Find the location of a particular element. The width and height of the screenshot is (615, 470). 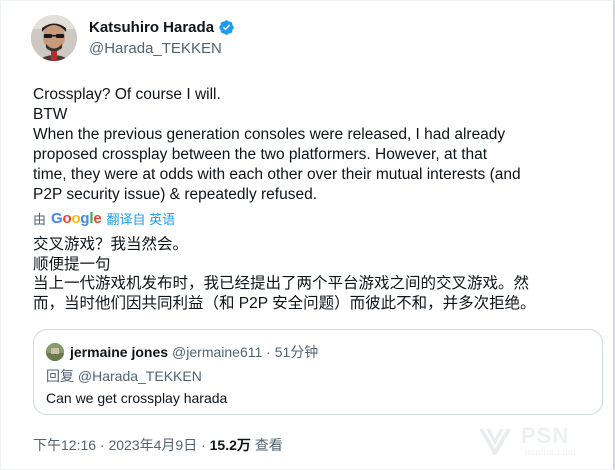

translated-text-line: 交叉游戏？我当然会。 is located at coordinates (111, 244).